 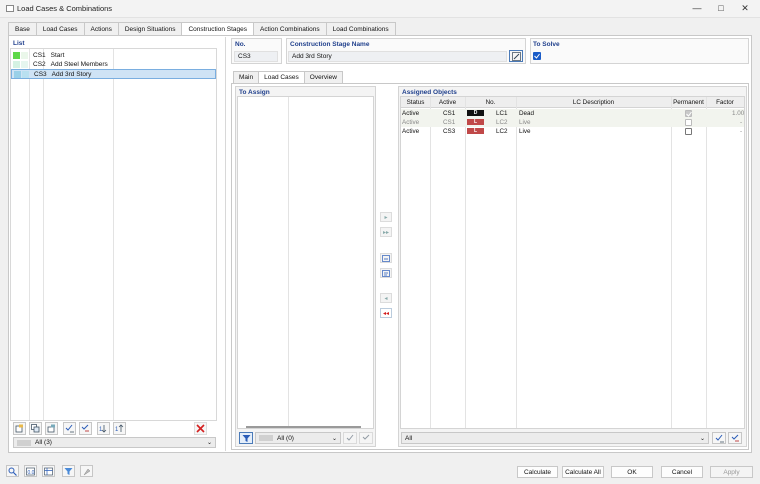 What do you see at coordinates (572, 122) in the screenshot?
I see `table-row: Active CS1 L LC2 Live -` at bounding box center [572, 122].